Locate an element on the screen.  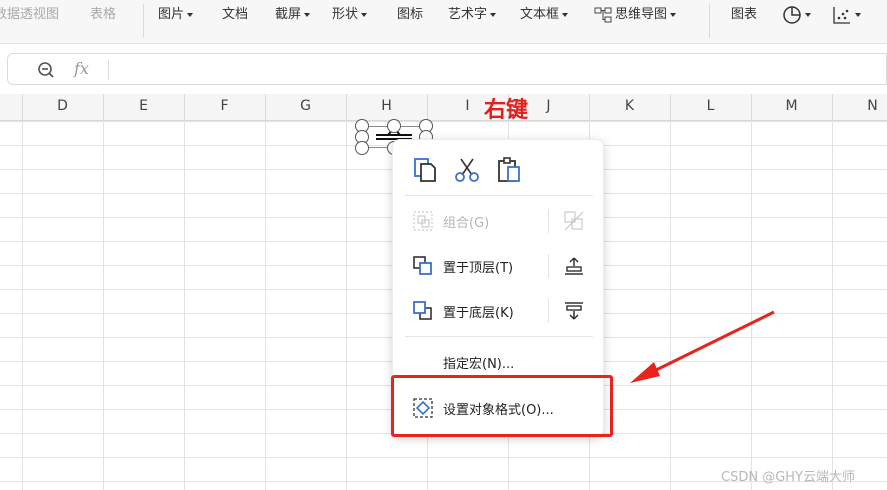
highlight-box is located at coordinates (502, 406).